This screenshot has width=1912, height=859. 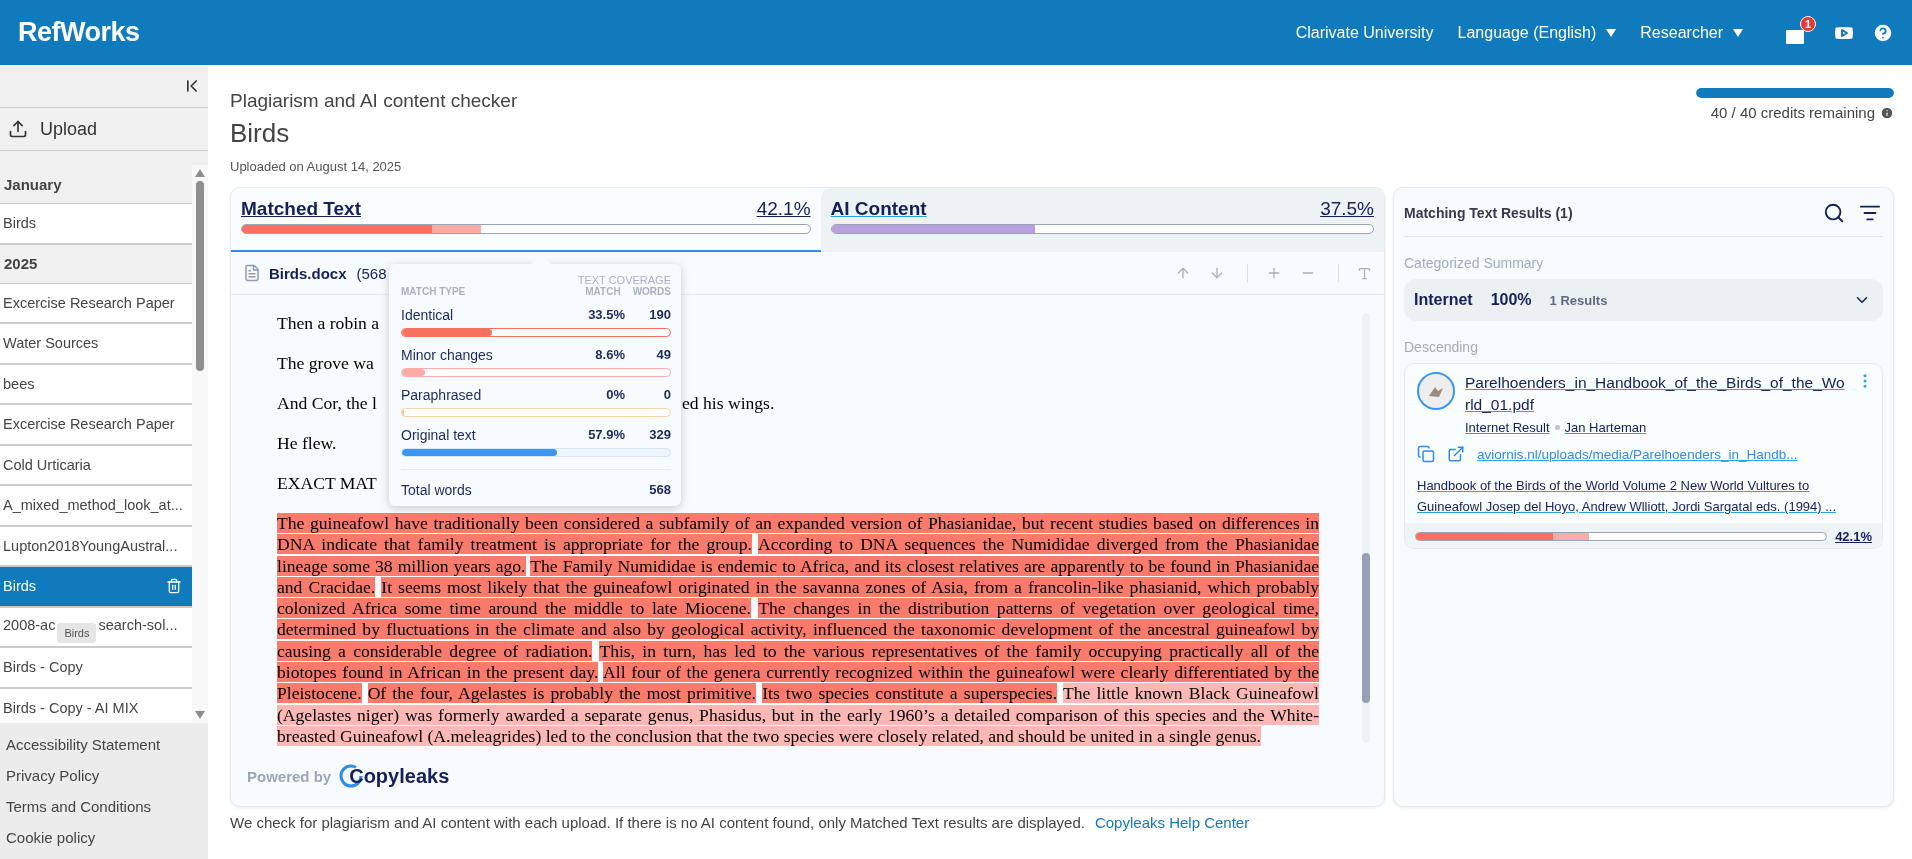 I want to click on copy-icon, so click(x=1426, y=454).